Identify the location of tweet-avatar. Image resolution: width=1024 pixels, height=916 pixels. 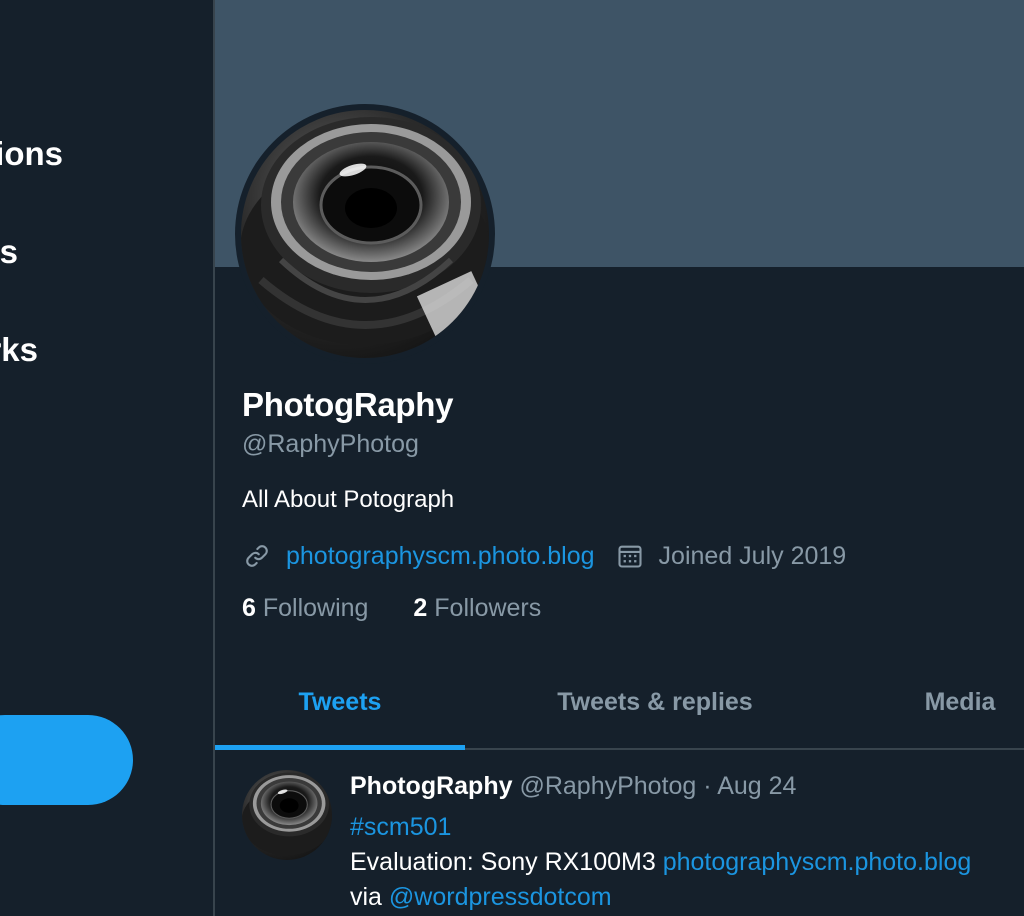
(287, 815).